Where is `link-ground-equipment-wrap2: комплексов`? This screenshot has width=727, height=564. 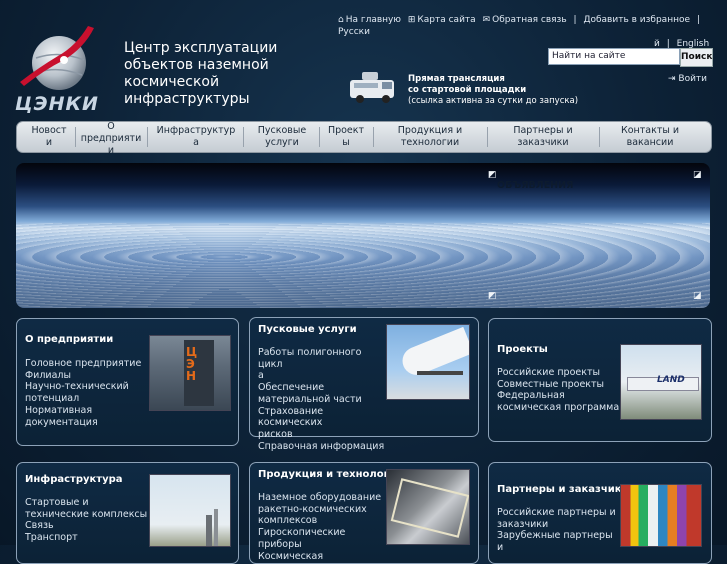 link-ground-equipment-wrap2: комплексов is located at coordinates (323, 521).